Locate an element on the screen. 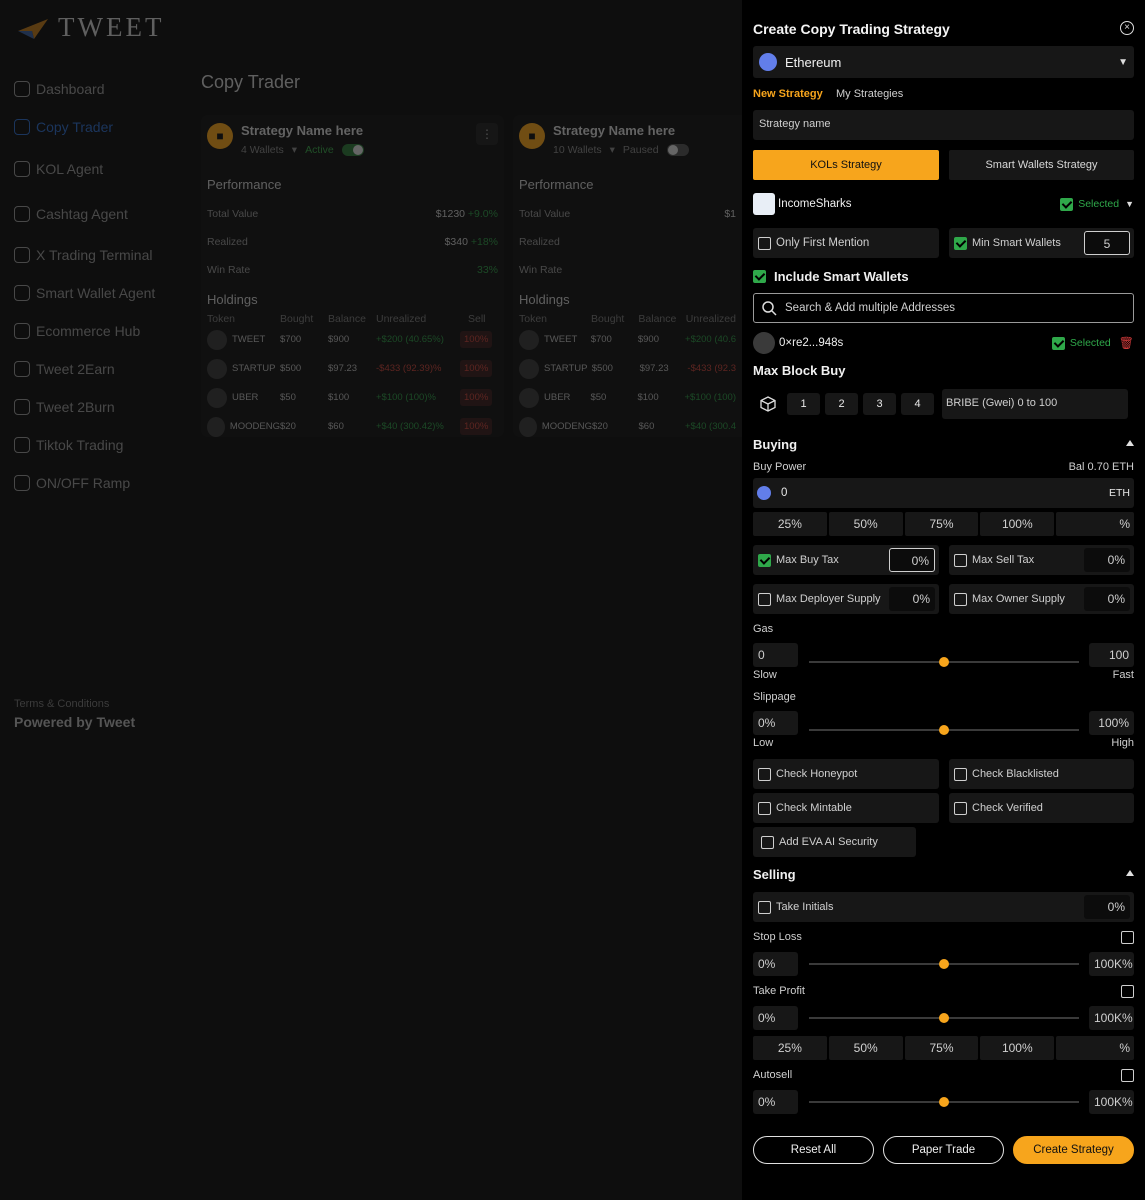 The width and height of the screenshot is (1145, 1200). min-smart-wallets-input: 5 is located at coordinates (1107, 243).